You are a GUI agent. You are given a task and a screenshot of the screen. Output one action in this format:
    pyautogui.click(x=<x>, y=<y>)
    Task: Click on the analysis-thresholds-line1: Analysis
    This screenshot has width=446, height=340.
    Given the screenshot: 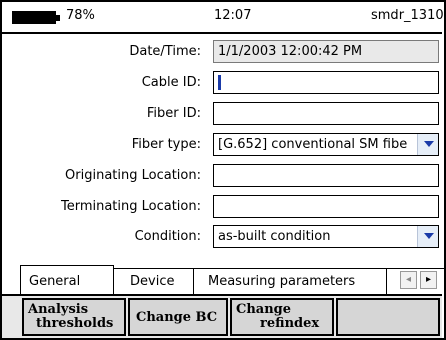 What is the action you would take?
    pyautogui.click(x=58, y=309)
    